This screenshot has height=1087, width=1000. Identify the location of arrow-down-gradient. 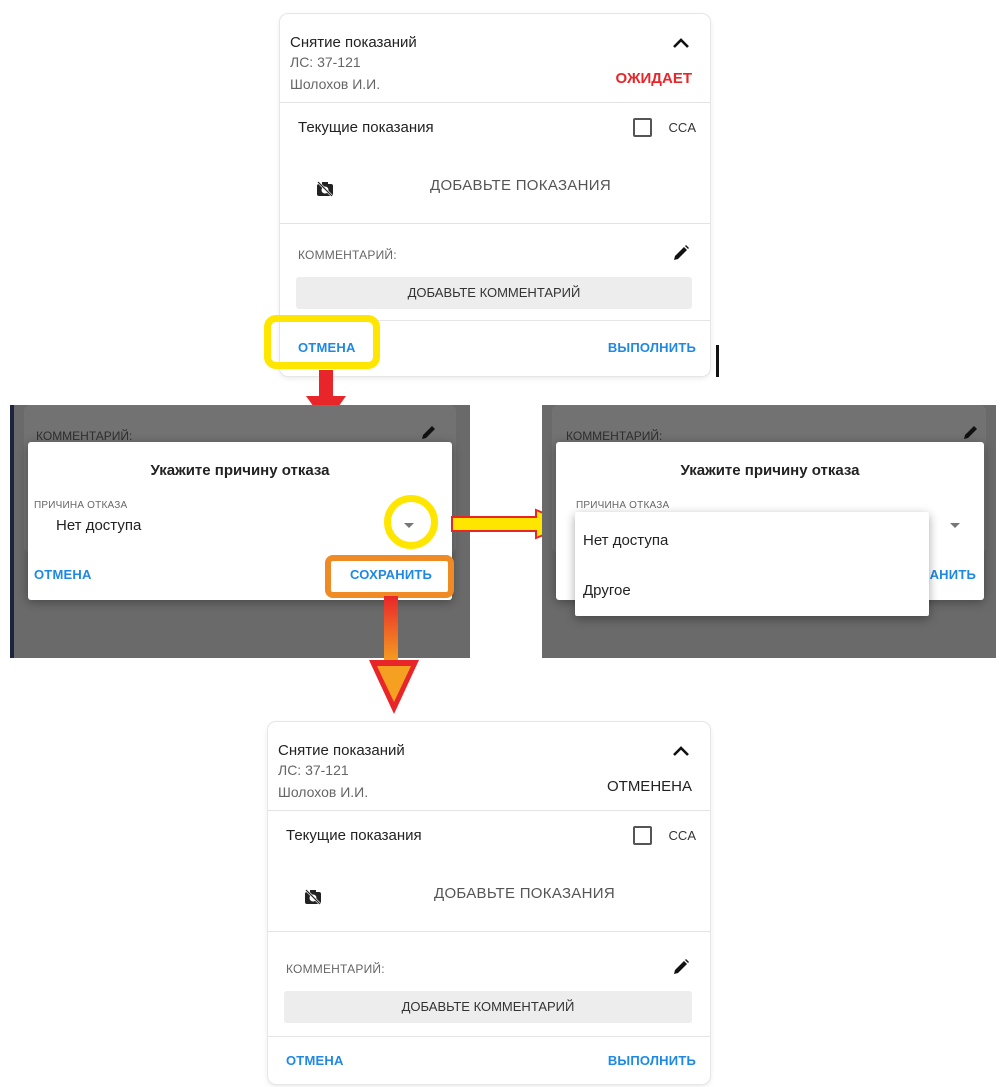
(394, 655).